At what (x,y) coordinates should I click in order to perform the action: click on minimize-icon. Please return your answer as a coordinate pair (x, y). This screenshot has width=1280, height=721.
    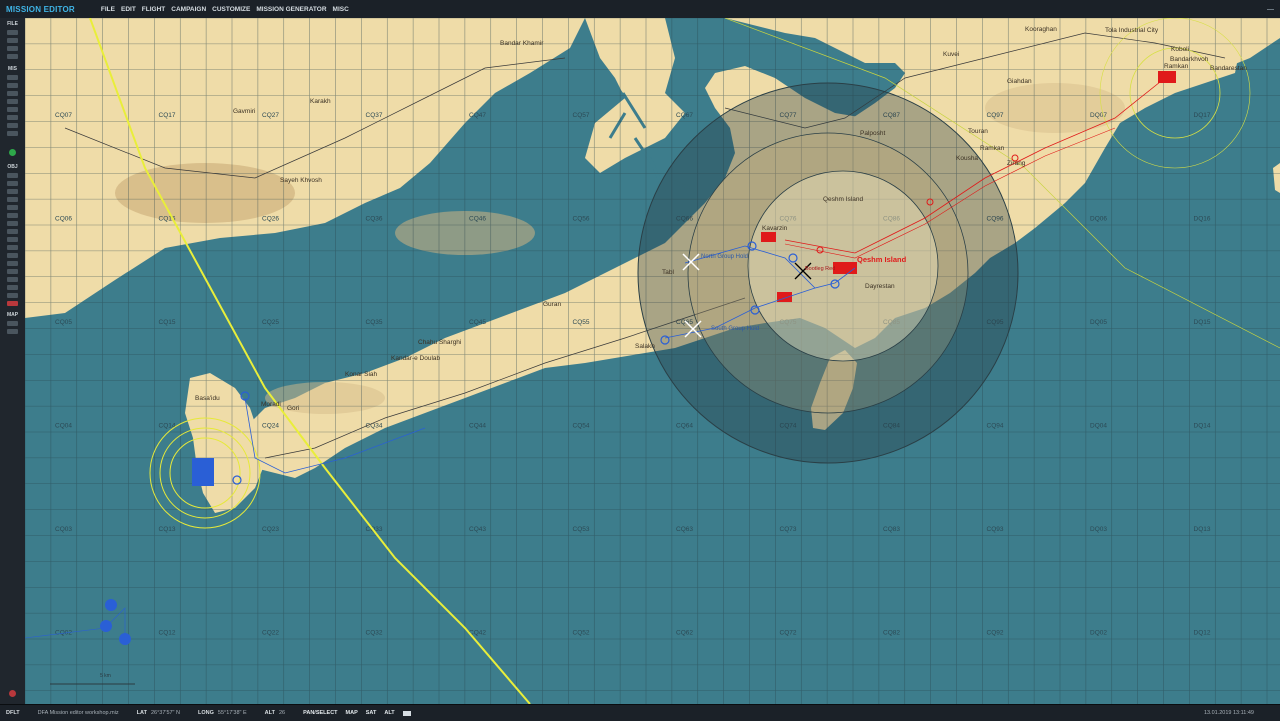
    Looking at the image, I should click on (1270, 9).